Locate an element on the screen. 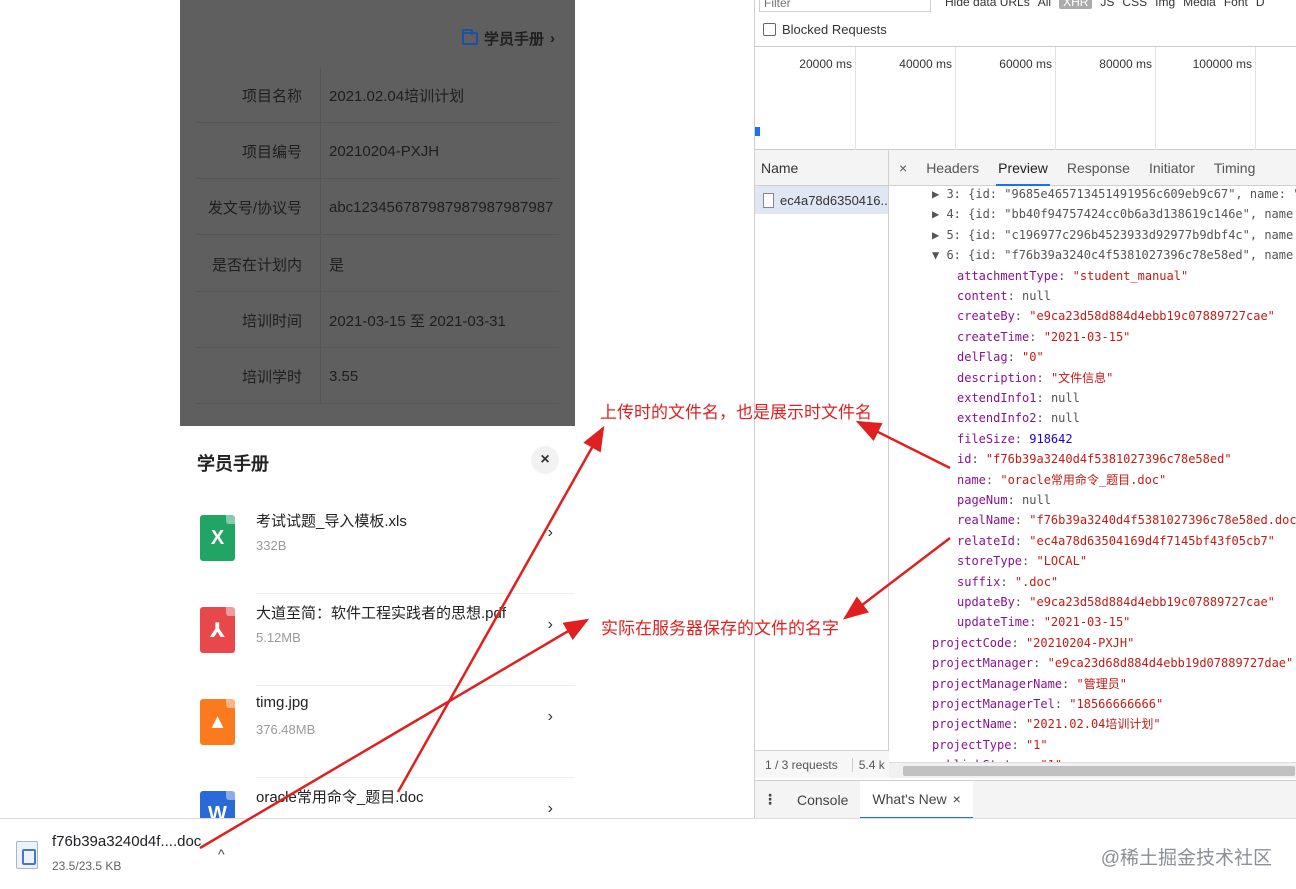  json-line: id: "f76b39a3240d4f5381027396c78e58ed" is located at coordinates (1094, 459).